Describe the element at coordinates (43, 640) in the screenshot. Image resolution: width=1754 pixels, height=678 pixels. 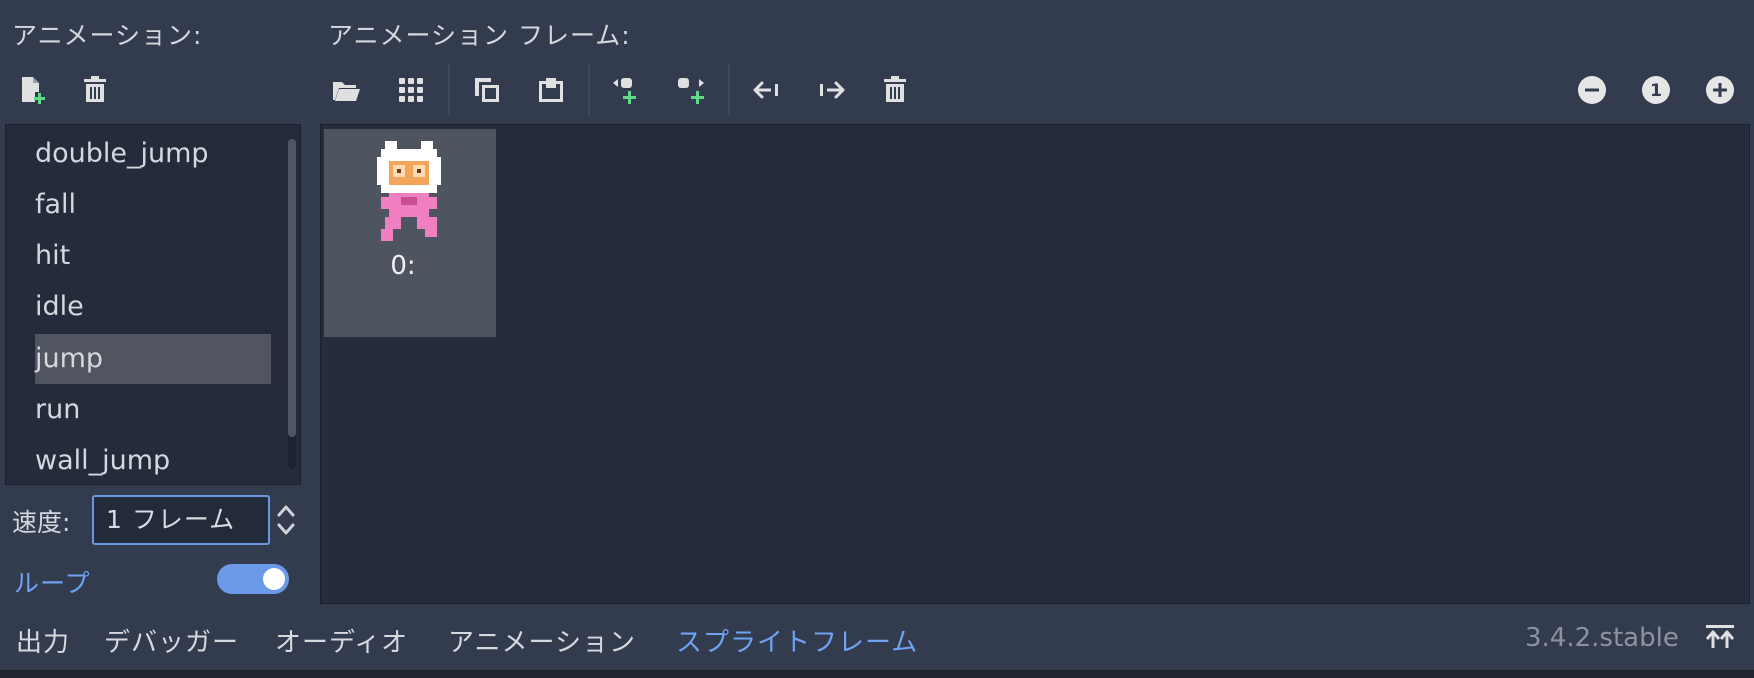
I see `tab-output: 出力` at that location.